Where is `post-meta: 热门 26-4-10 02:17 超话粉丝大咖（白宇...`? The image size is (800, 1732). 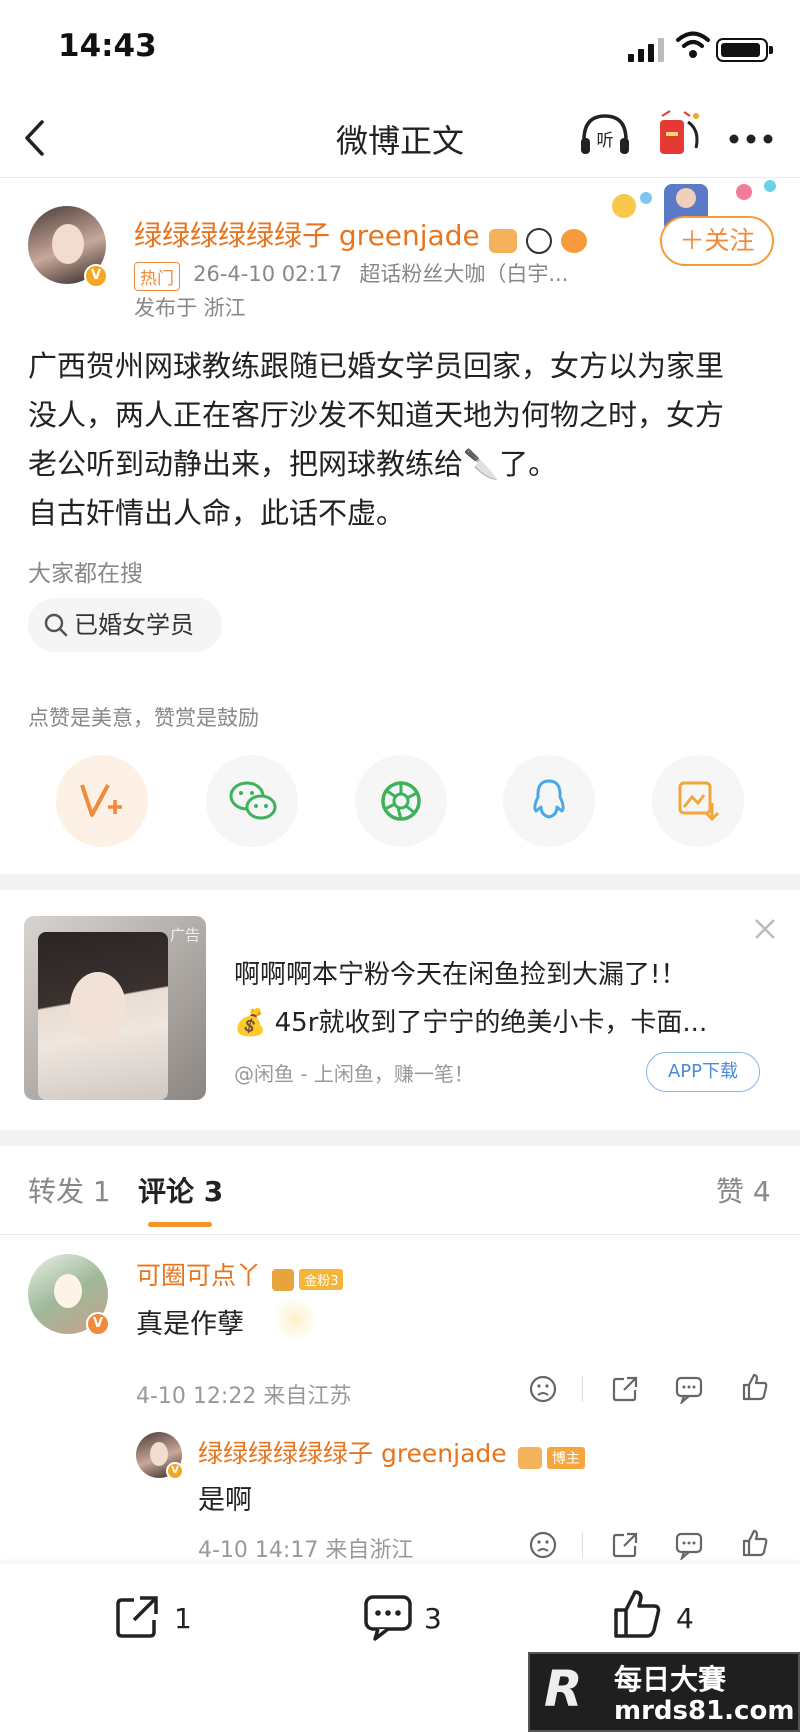
post-meta: 热门 26-4-10 02:17 超话粉丝大咖（白宇... is located at coordinates (351, 274).